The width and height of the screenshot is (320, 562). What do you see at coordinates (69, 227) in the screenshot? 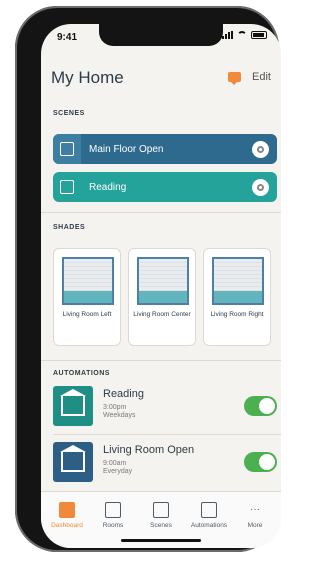
I see `shades-heading: SHADES` at bounding box center [69, 227].